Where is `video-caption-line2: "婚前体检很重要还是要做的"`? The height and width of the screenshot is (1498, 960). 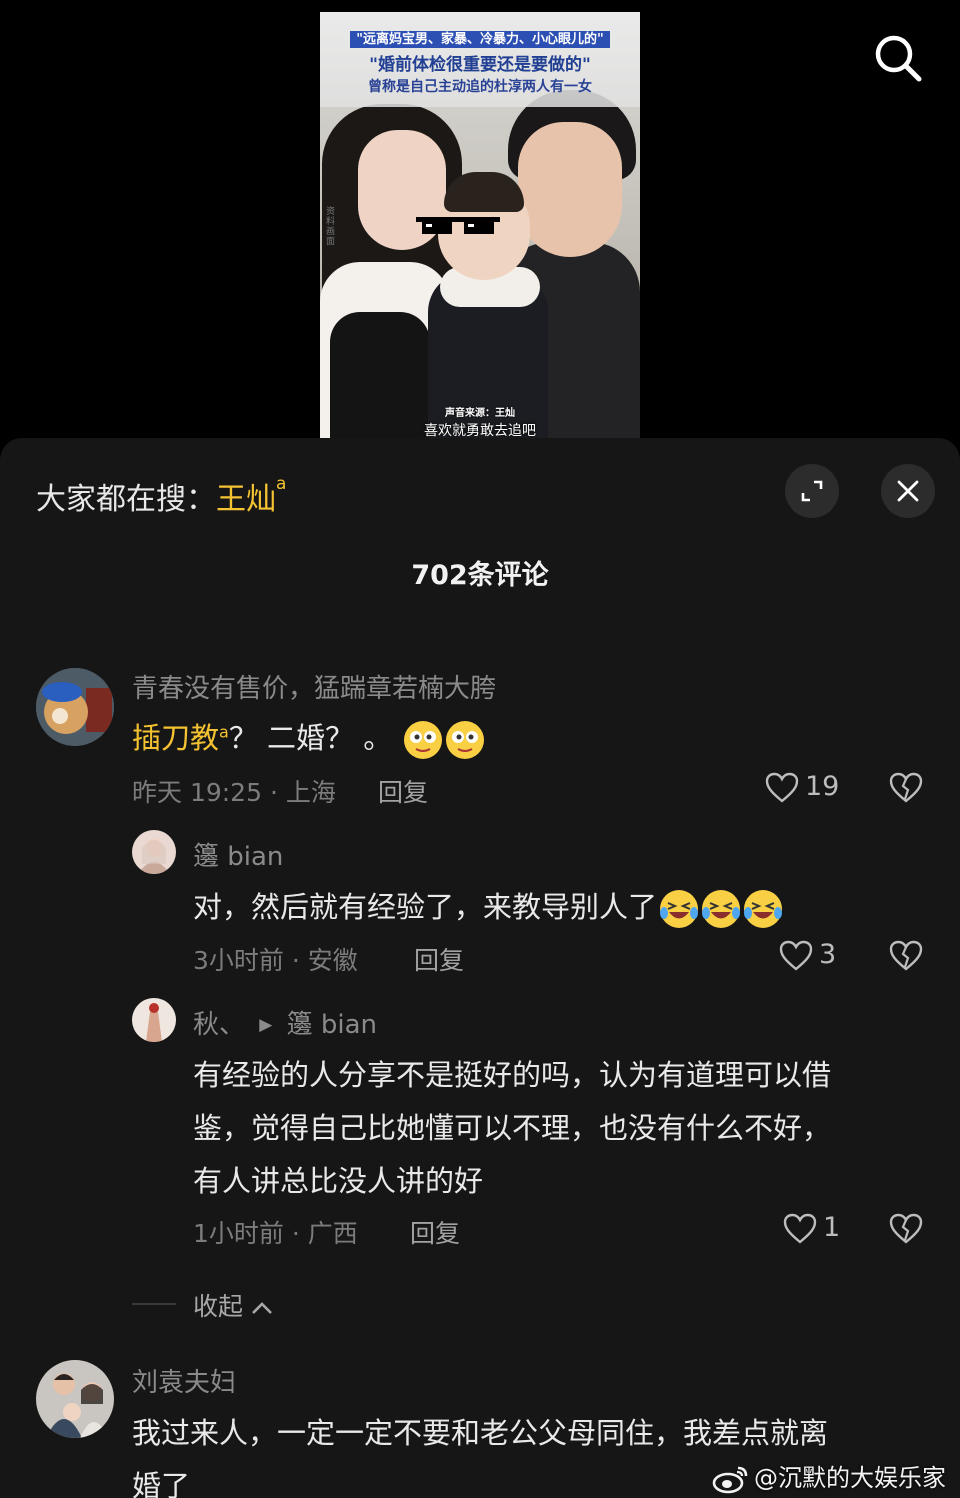 video-caption-line2: "婚前体检很重要还是要做的" is located at coordinates (480, 65).